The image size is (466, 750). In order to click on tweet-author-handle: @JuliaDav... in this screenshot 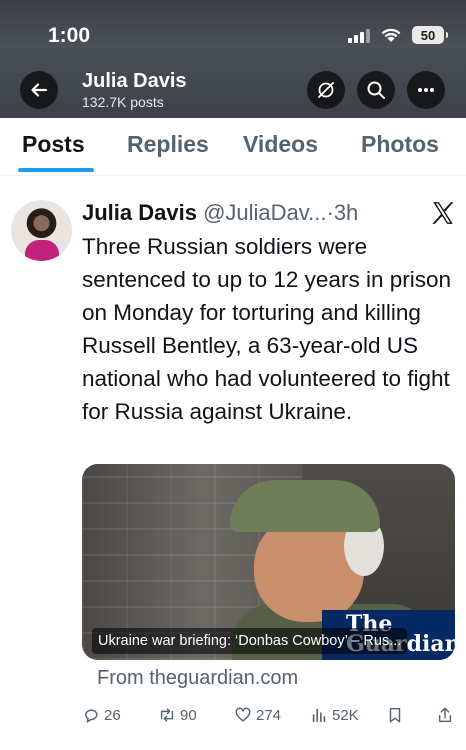, I will do `click(264, 212)`.